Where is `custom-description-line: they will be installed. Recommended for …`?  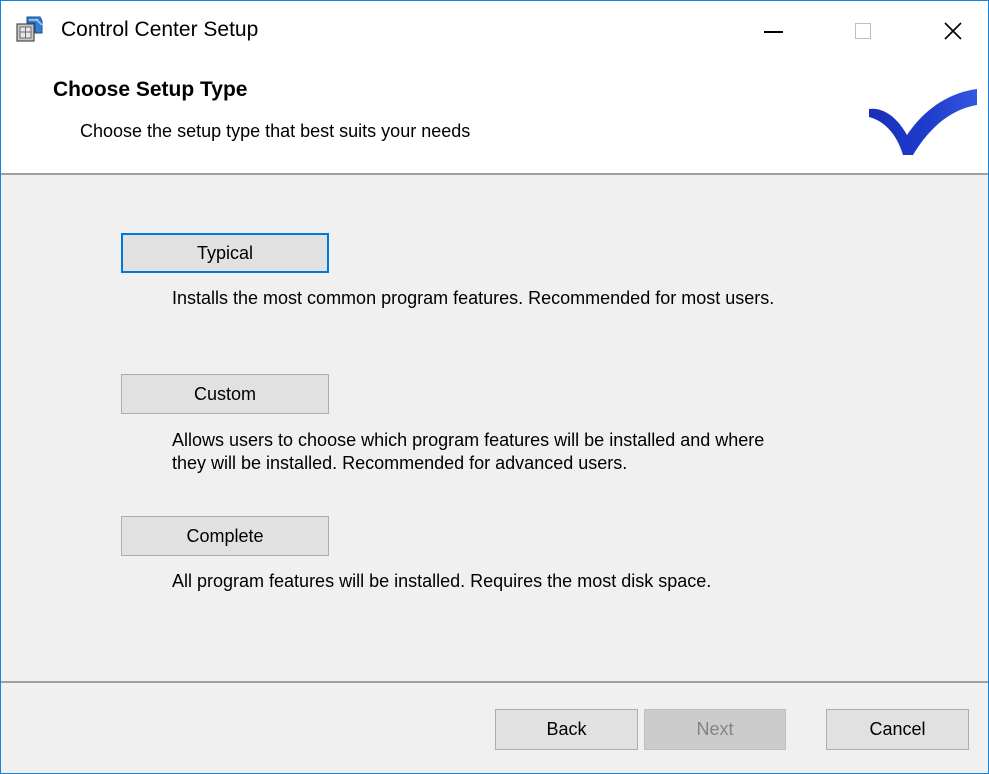 custom-description-line: they will be installed. Recommended for … is located at coordinates (400, 463).